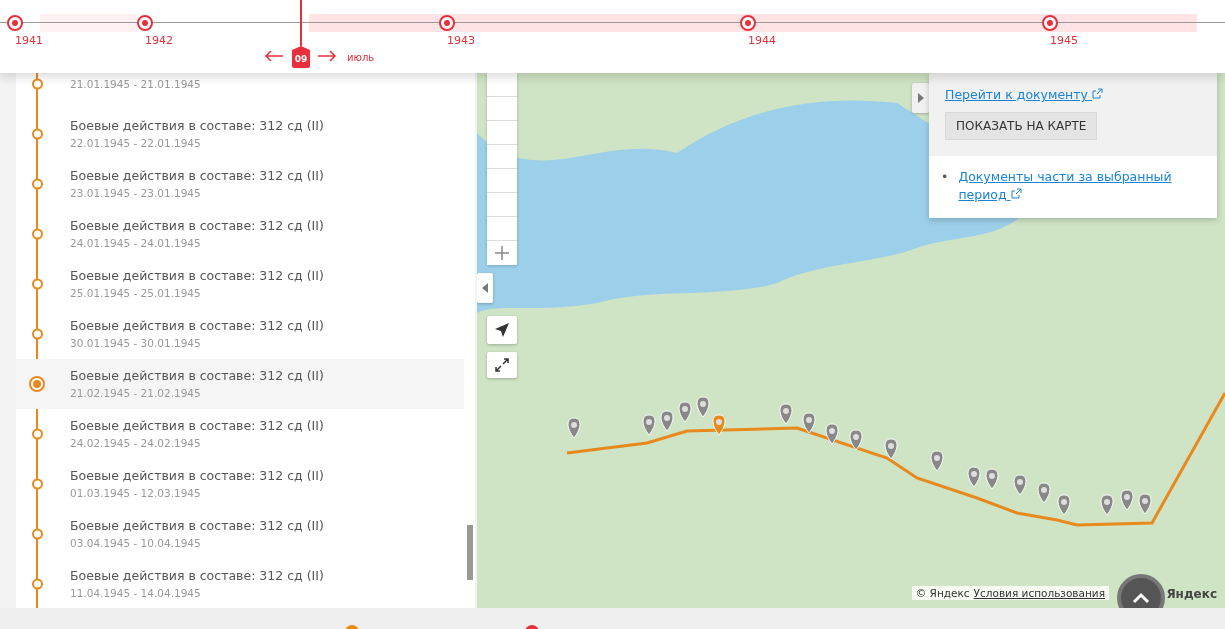  I want to click on fullscreen-button, so click(502, 365).